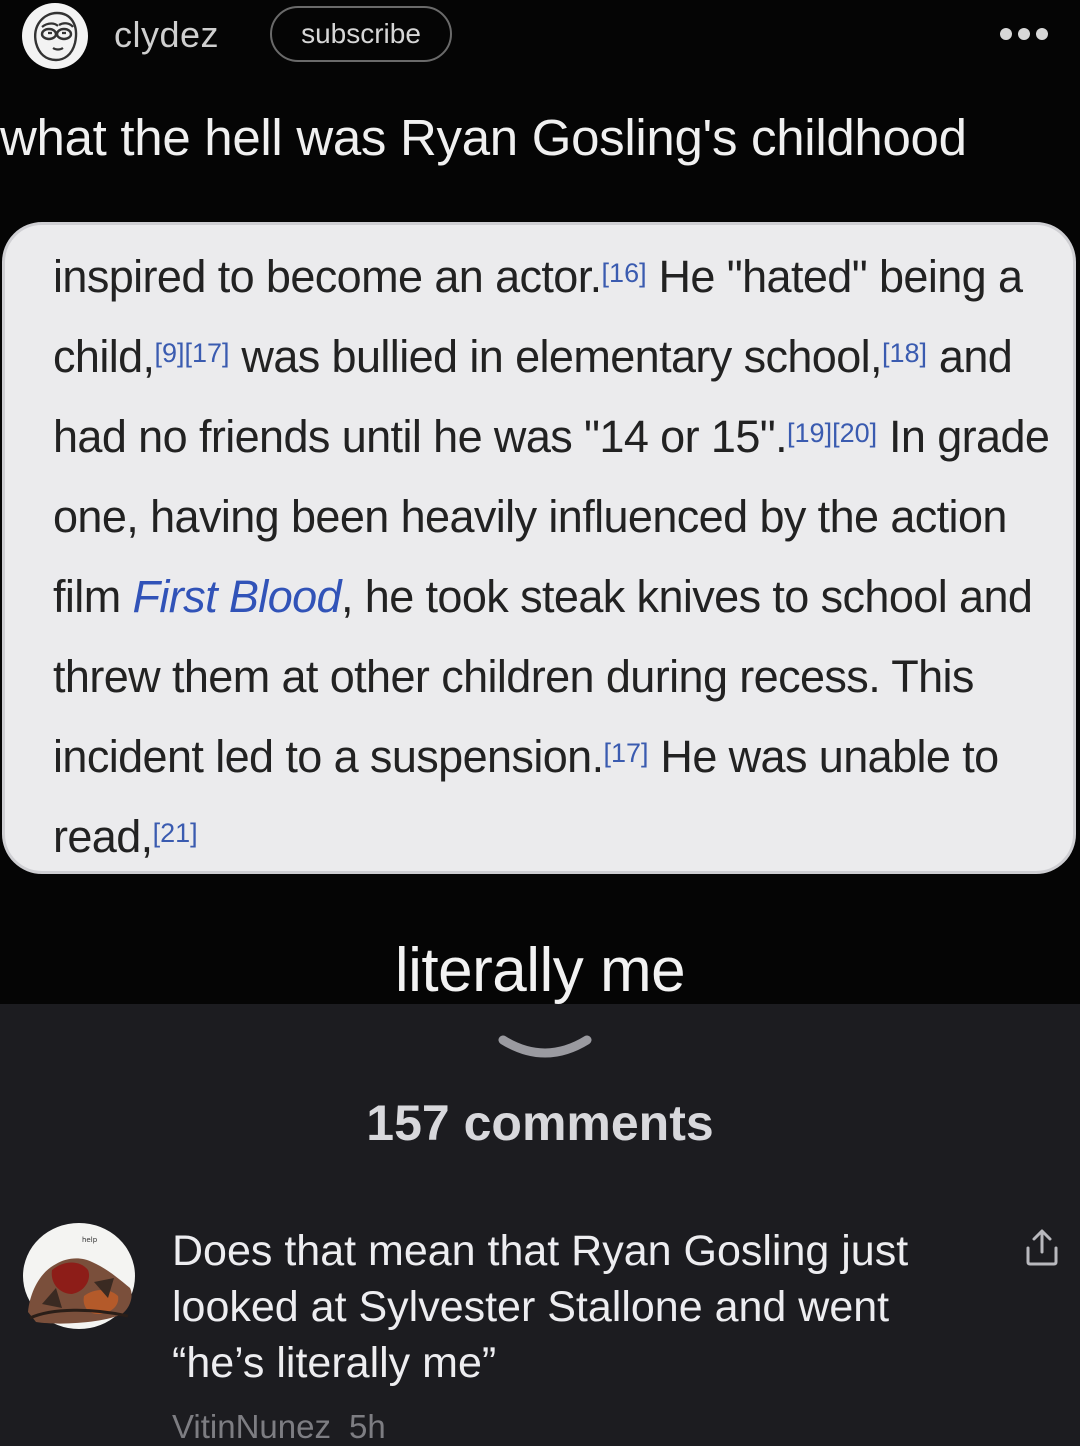 The width and height of the screenshot is (1080, 1446). What do you see at coordinates (540, 1123) in the screenshot?
I see `comment-count: 157 comments` at bounding box center [540, 1123].